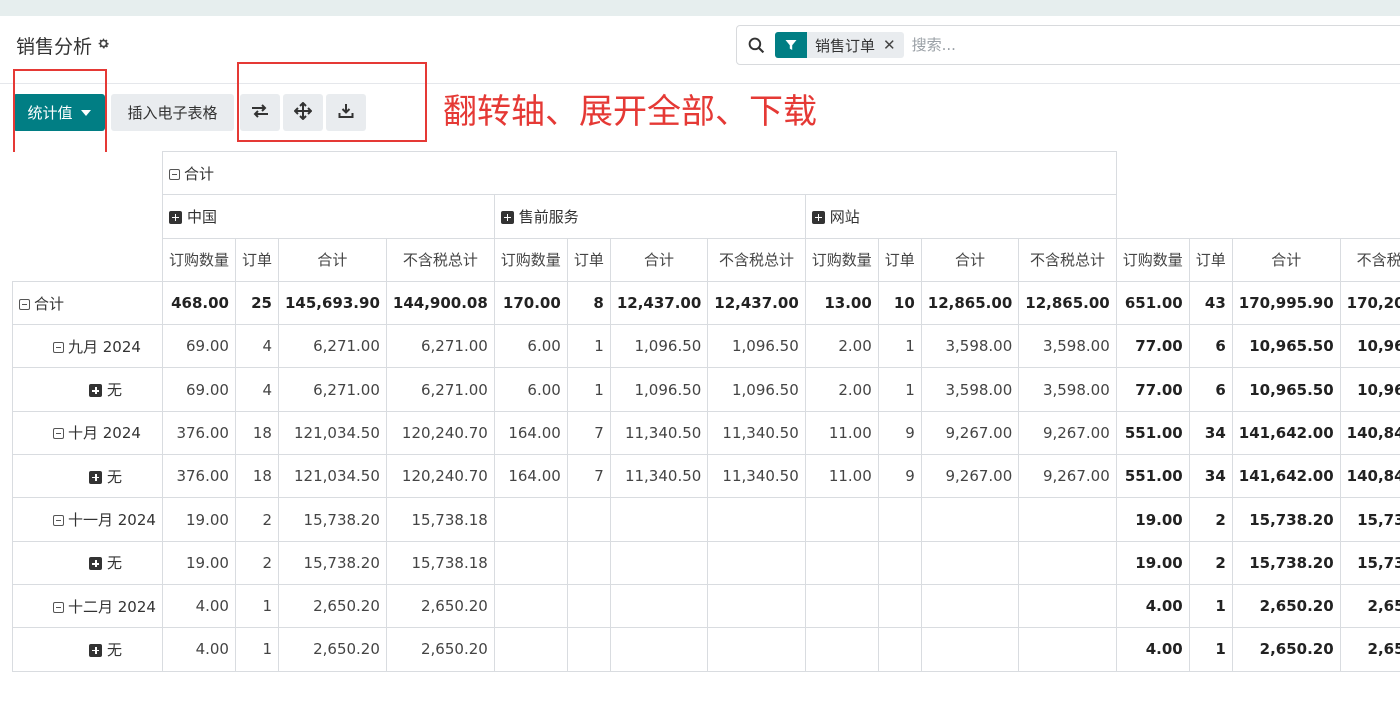  Describe the element at coordinates (332, 562) in the screenshot. I see `pivot-cell: 15,738.20` at that location.